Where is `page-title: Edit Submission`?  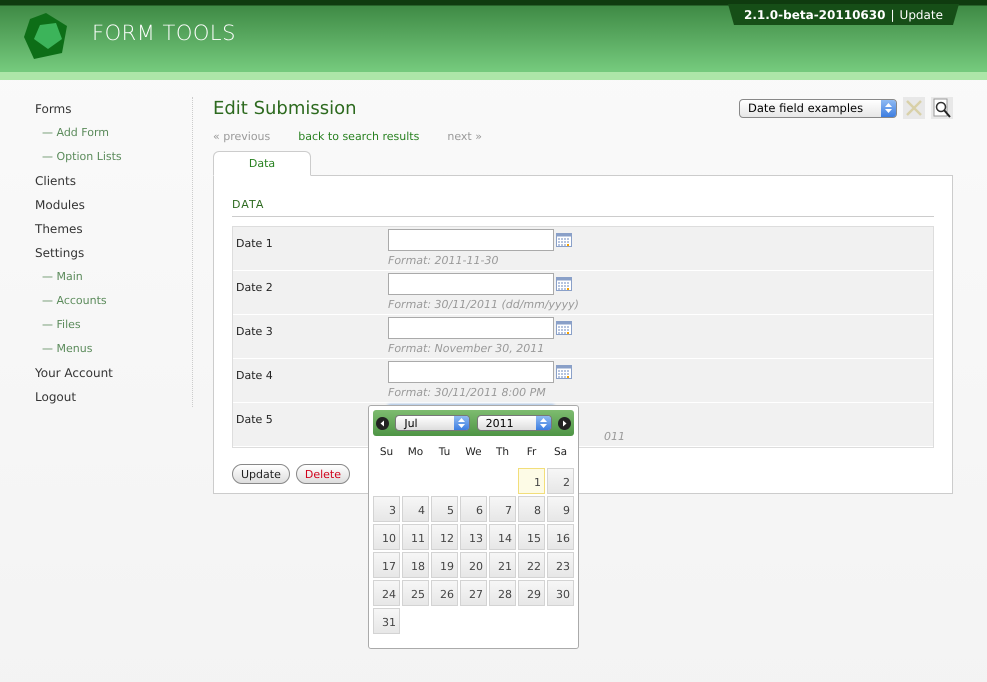
page-title: Edit Submission is located at coordinates (285, 108).